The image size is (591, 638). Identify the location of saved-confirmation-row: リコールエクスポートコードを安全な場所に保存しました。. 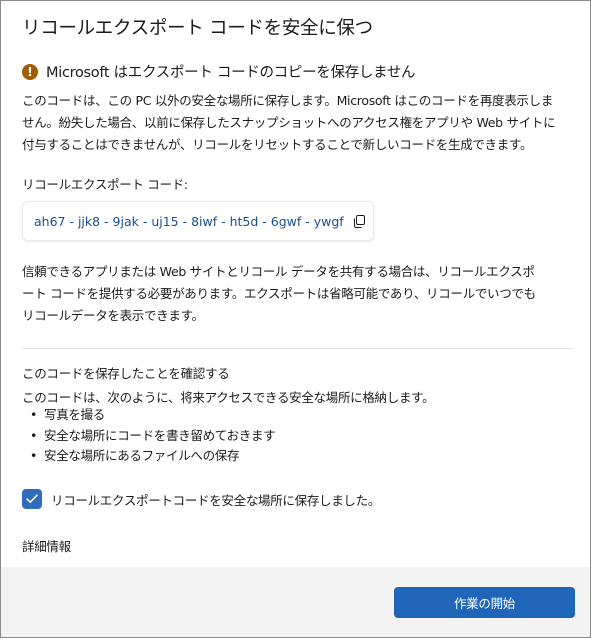
(201, 499).